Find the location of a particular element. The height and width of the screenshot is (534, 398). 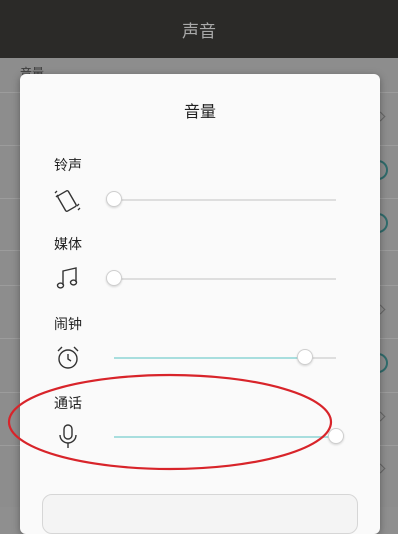

alarm-clock-icon is located at coordinates (68, 358).